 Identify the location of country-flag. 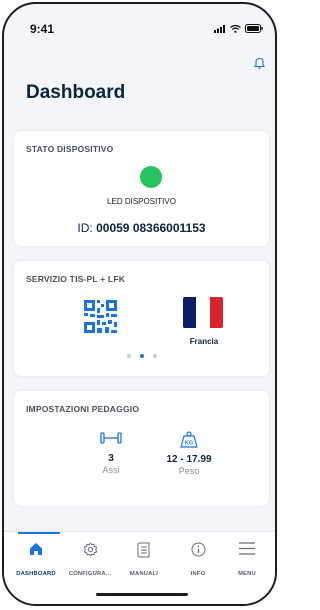
(203, 312).